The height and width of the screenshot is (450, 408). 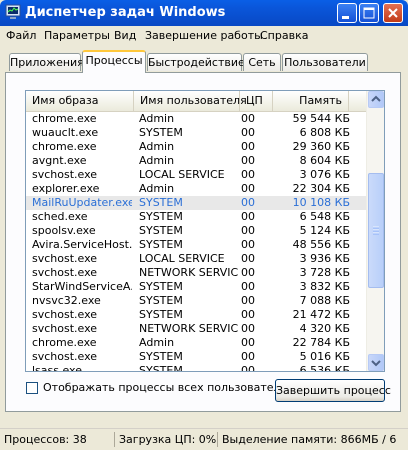 What do you see at coordinates (82, 202) in the screenshot?
I see `process-name: MailRuUpdater.exe` at bounding box center [82, 202].